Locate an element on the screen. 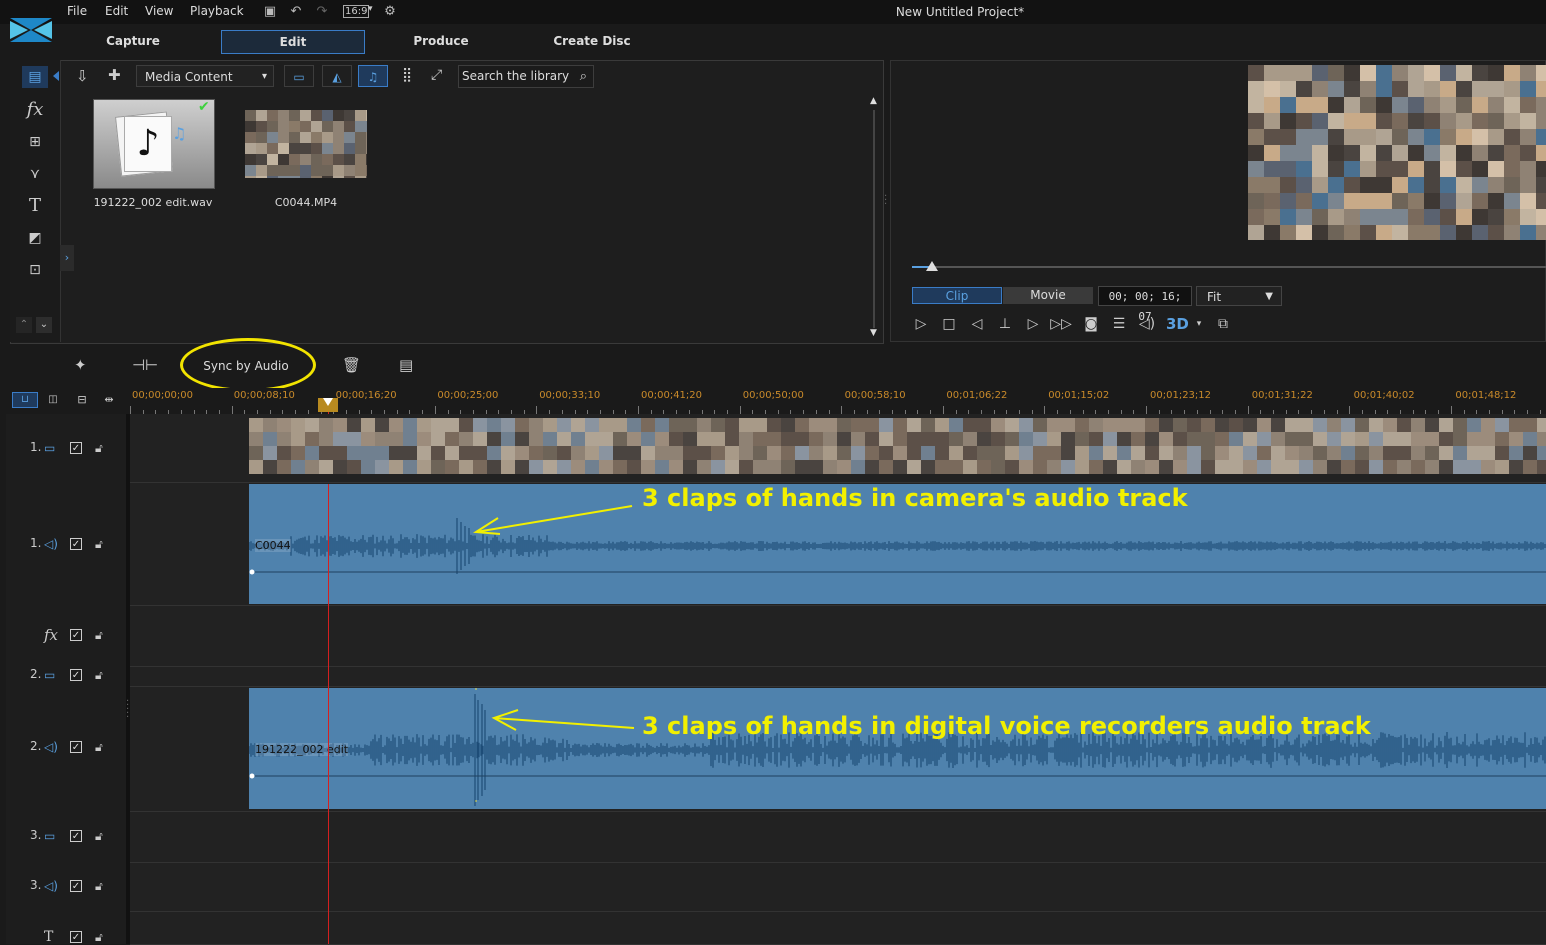 The image size is (1546, 945). plugins-icon: ✚ is located at coordinates (114, 75).